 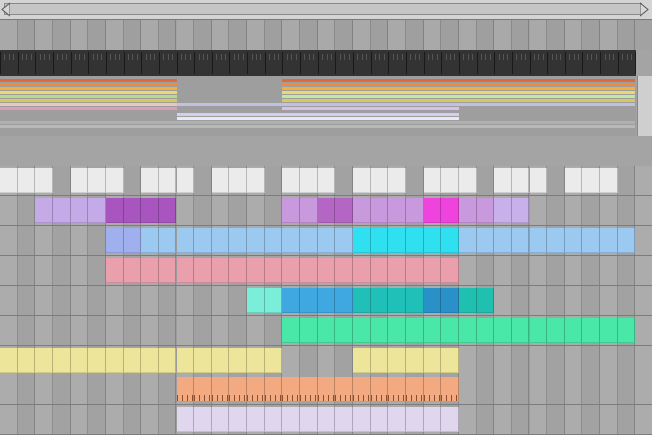 I want to click on horizontal-scroll-bar, so click(x=326, y=10).